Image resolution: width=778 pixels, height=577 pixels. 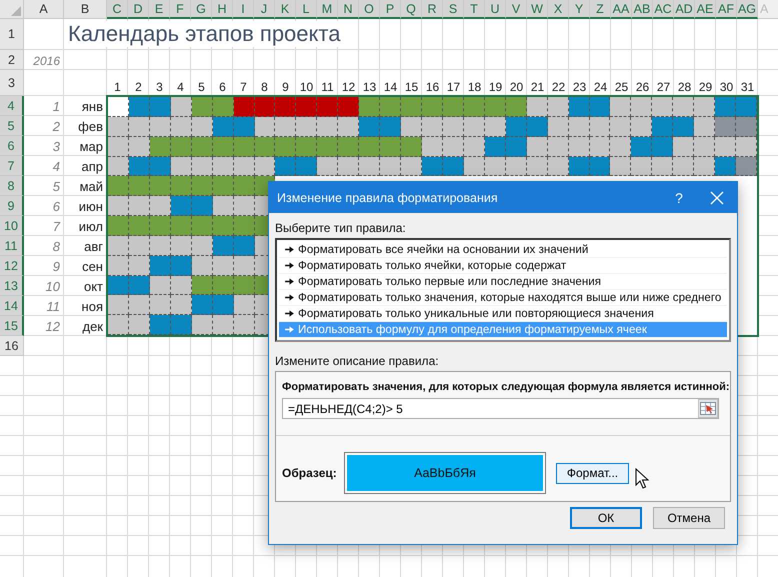 What do you see at coordinates (90, 126) in the screenshot?
I see `month-name: фев` at bounding box center [90, 126].